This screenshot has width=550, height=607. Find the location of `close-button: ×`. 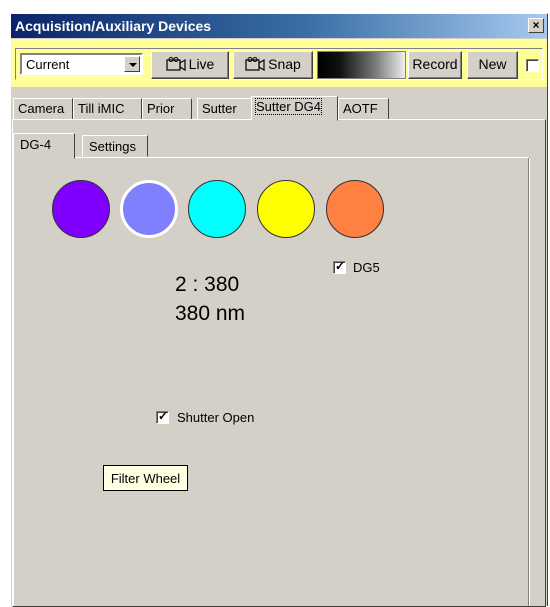

close-button: × is located at coordinates (536, 25).